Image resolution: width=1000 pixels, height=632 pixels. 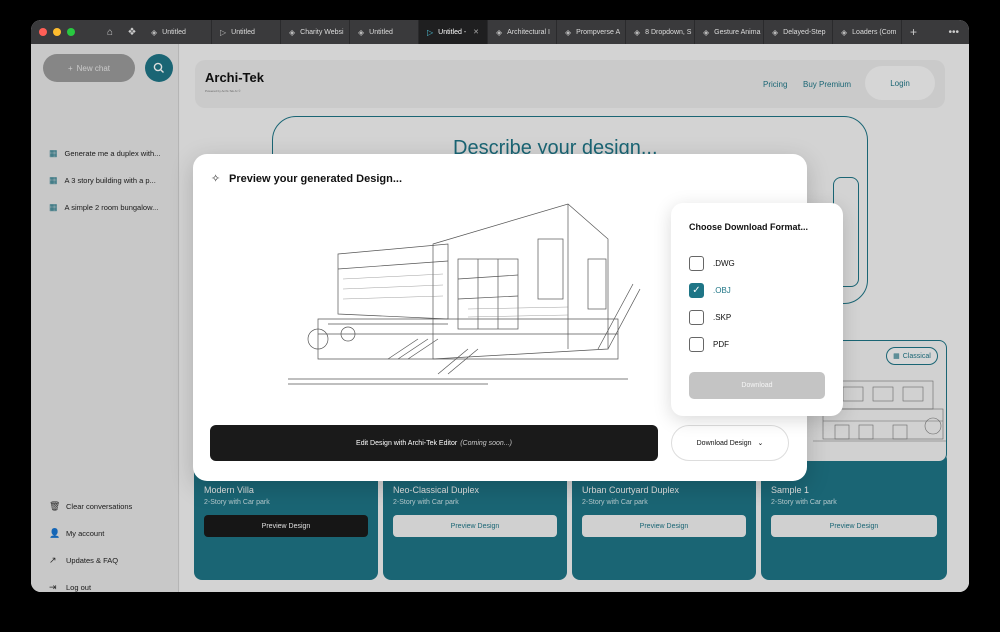 I want to click on browser-tab: ◈ Charity Websi, so click(x=315, y=32).